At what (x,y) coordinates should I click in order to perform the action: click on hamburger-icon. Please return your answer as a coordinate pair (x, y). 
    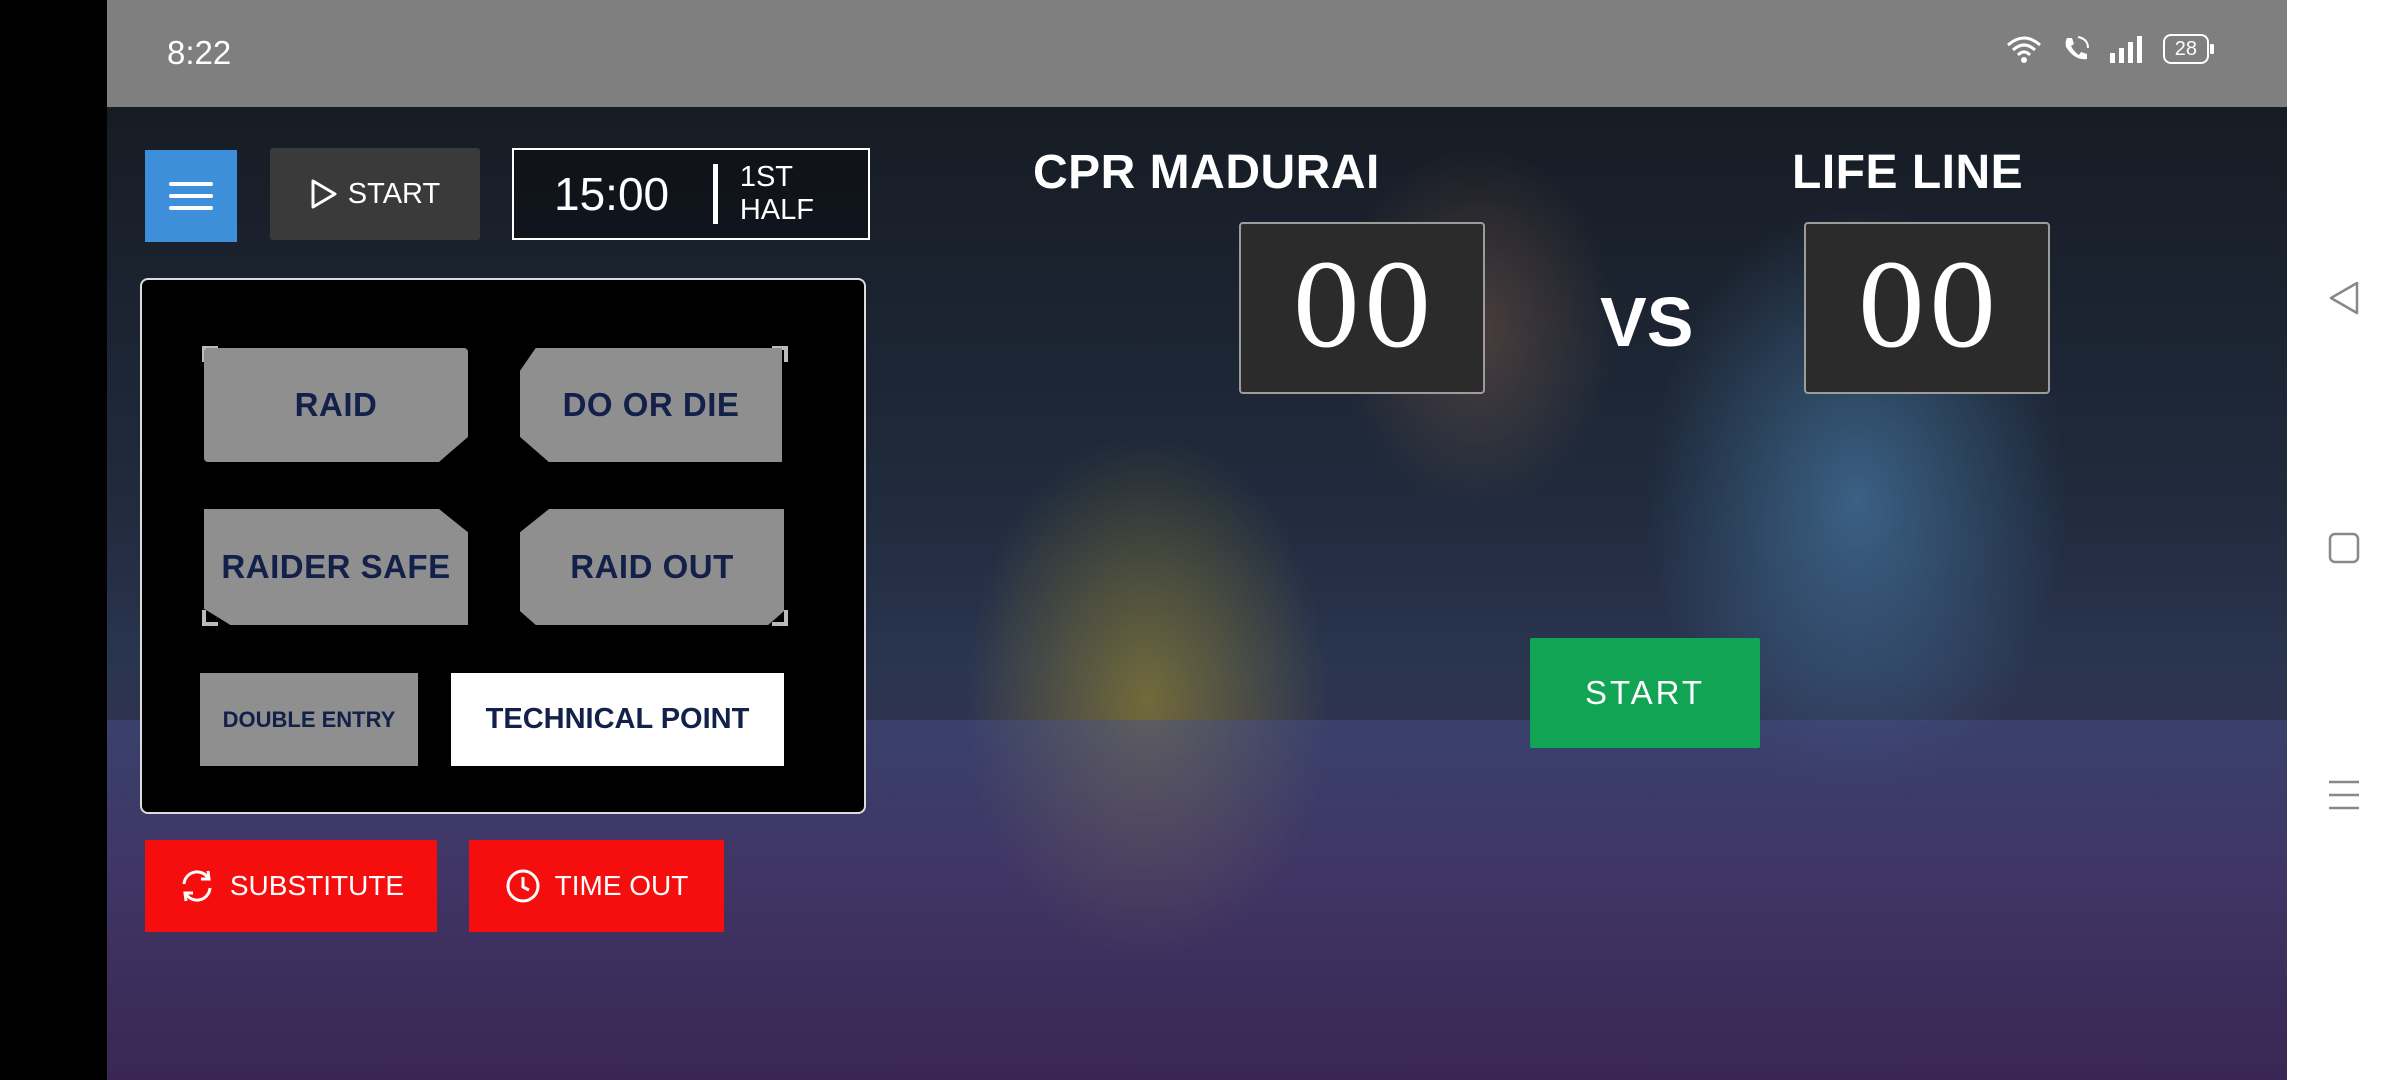
    Looking at the image, I should click on (191, 196).